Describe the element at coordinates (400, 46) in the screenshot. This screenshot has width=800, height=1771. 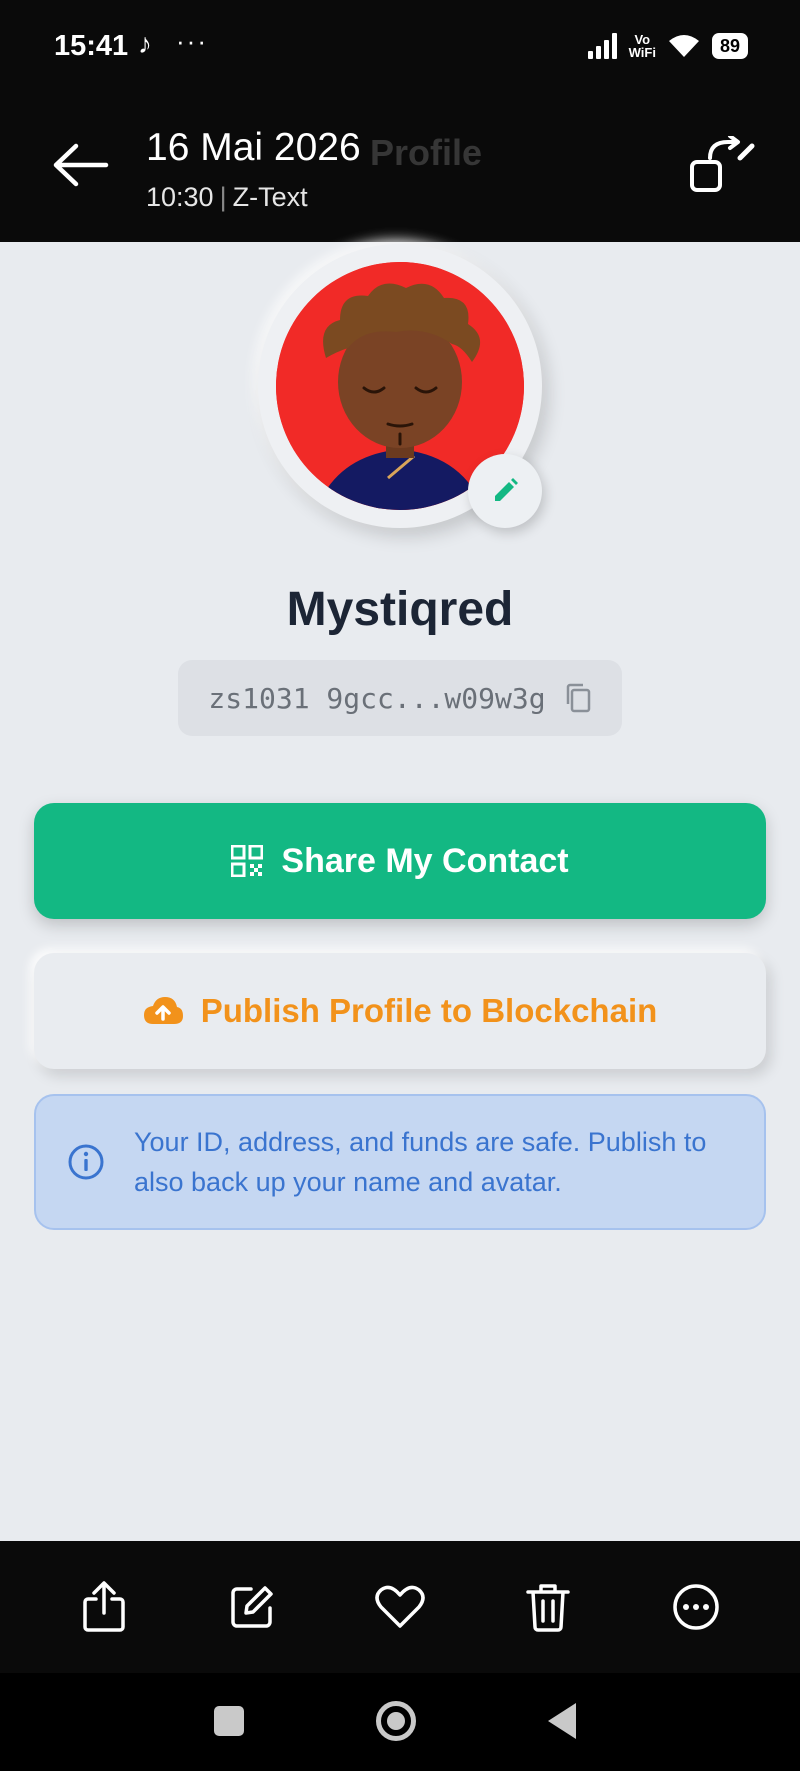
I see `status-bar: 15:41 ♪ ··· Vo WiFi 89` at that location.